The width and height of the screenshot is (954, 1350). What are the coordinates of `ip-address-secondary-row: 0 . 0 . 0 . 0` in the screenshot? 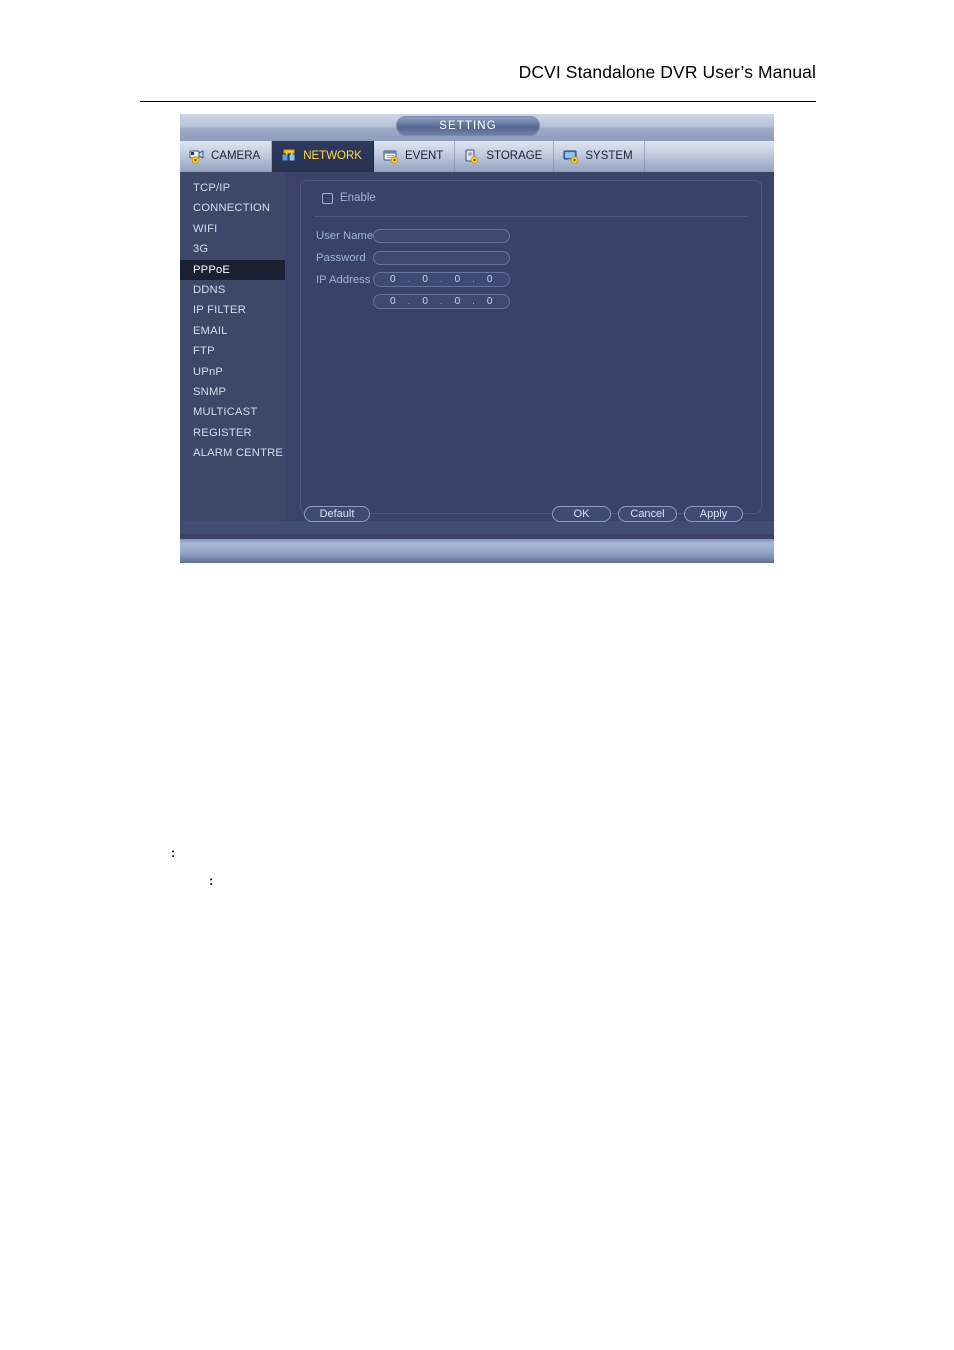 It's located at (531, 302).